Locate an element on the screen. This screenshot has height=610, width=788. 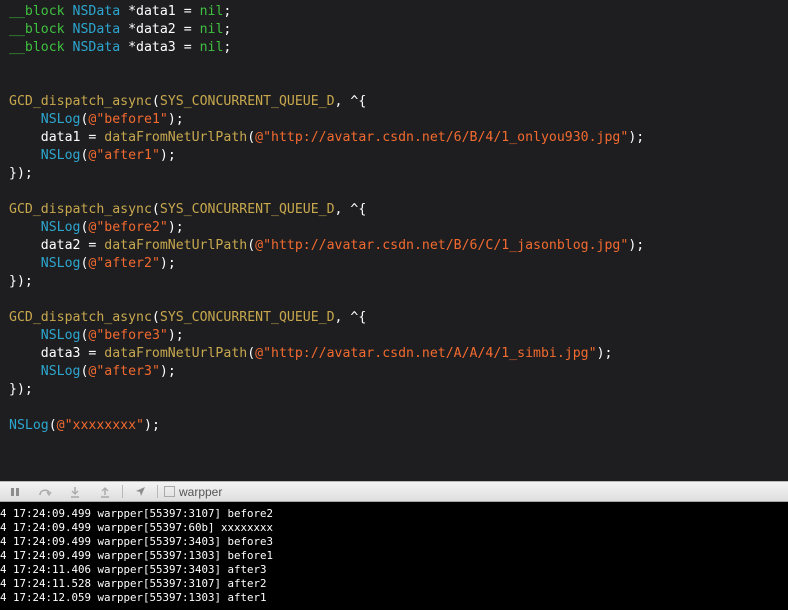
code-token: @"before3" is located at coordinates (128, 335).